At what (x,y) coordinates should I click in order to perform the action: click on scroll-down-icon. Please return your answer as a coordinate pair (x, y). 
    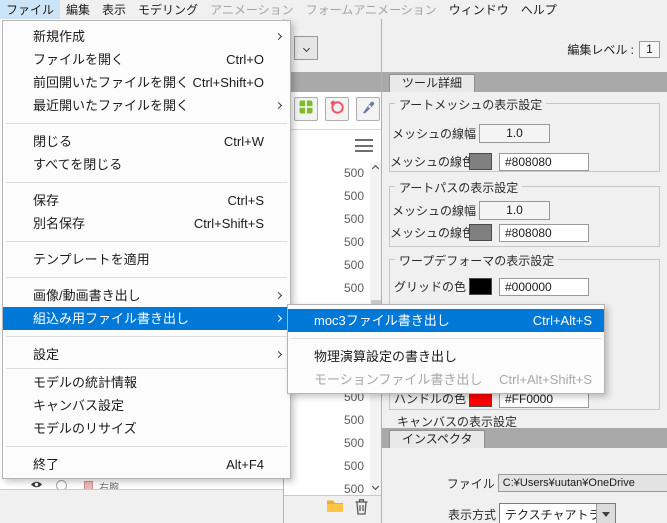
    Looking at the image, I should click on (375, 486).